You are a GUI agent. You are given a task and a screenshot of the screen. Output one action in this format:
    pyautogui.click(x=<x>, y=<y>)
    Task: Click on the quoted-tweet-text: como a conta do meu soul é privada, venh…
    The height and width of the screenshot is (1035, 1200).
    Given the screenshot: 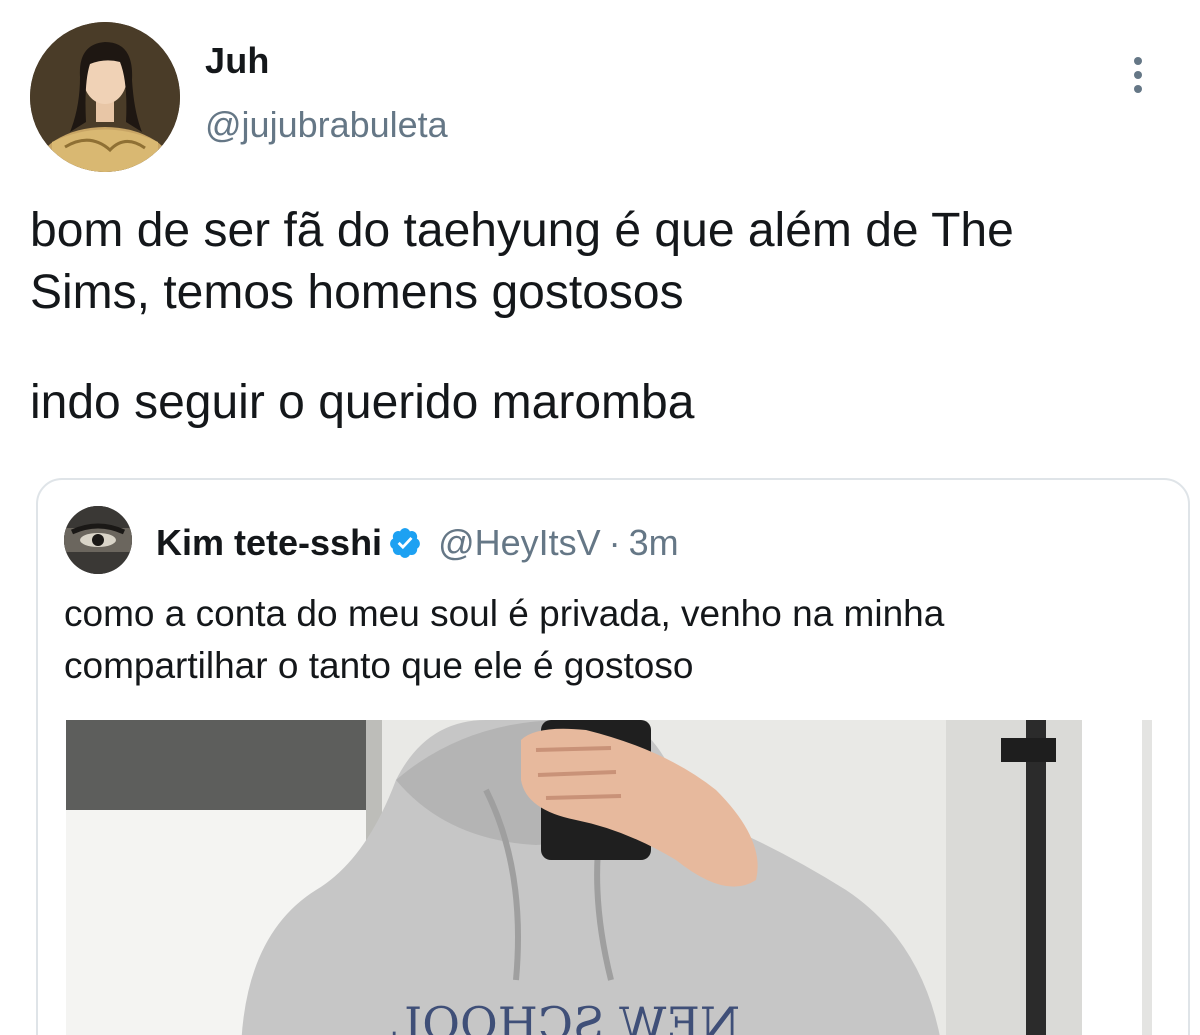 What is the action you would take?
    pyautogui.click(x=614, y=640)
    